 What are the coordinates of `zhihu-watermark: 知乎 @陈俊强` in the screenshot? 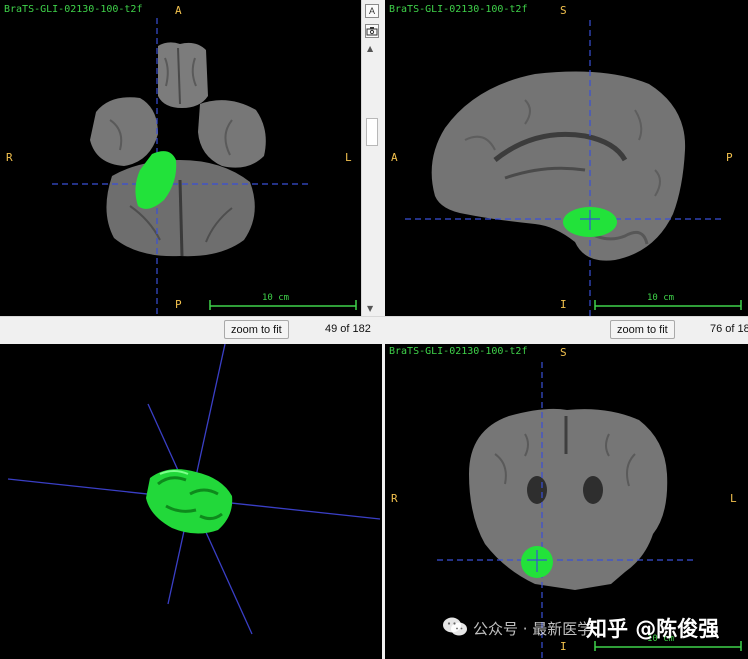 It's located at (653, 629).